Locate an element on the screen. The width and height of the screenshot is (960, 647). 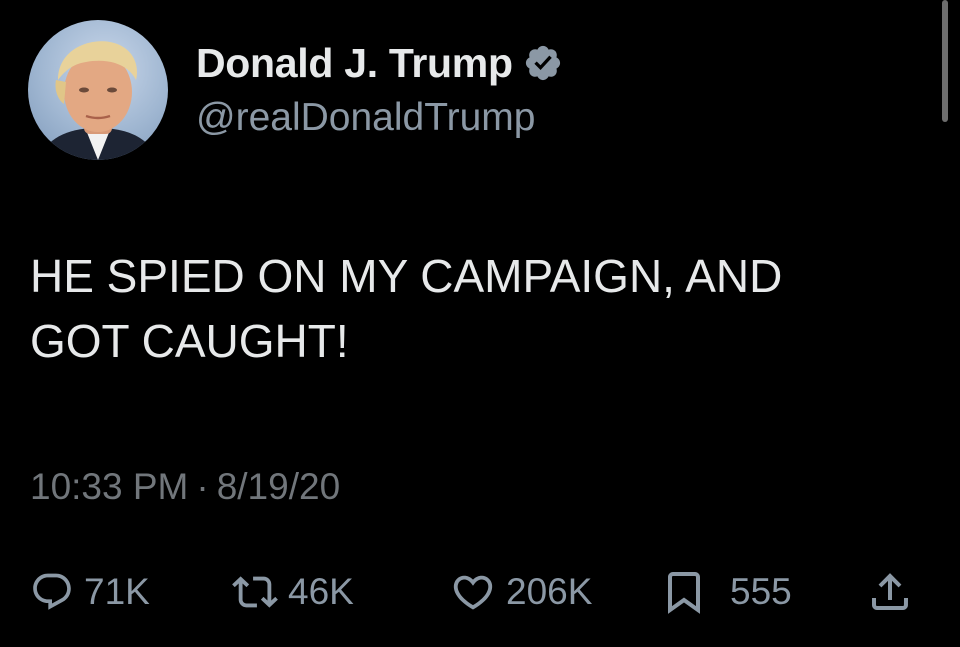
tweet-time: 10:33 PM is located at coordinates (109, 486).